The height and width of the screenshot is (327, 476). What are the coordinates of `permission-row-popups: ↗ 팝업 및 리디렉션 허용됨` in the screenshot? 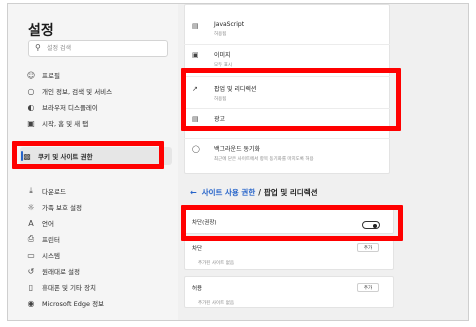 It's located at (224, 93).